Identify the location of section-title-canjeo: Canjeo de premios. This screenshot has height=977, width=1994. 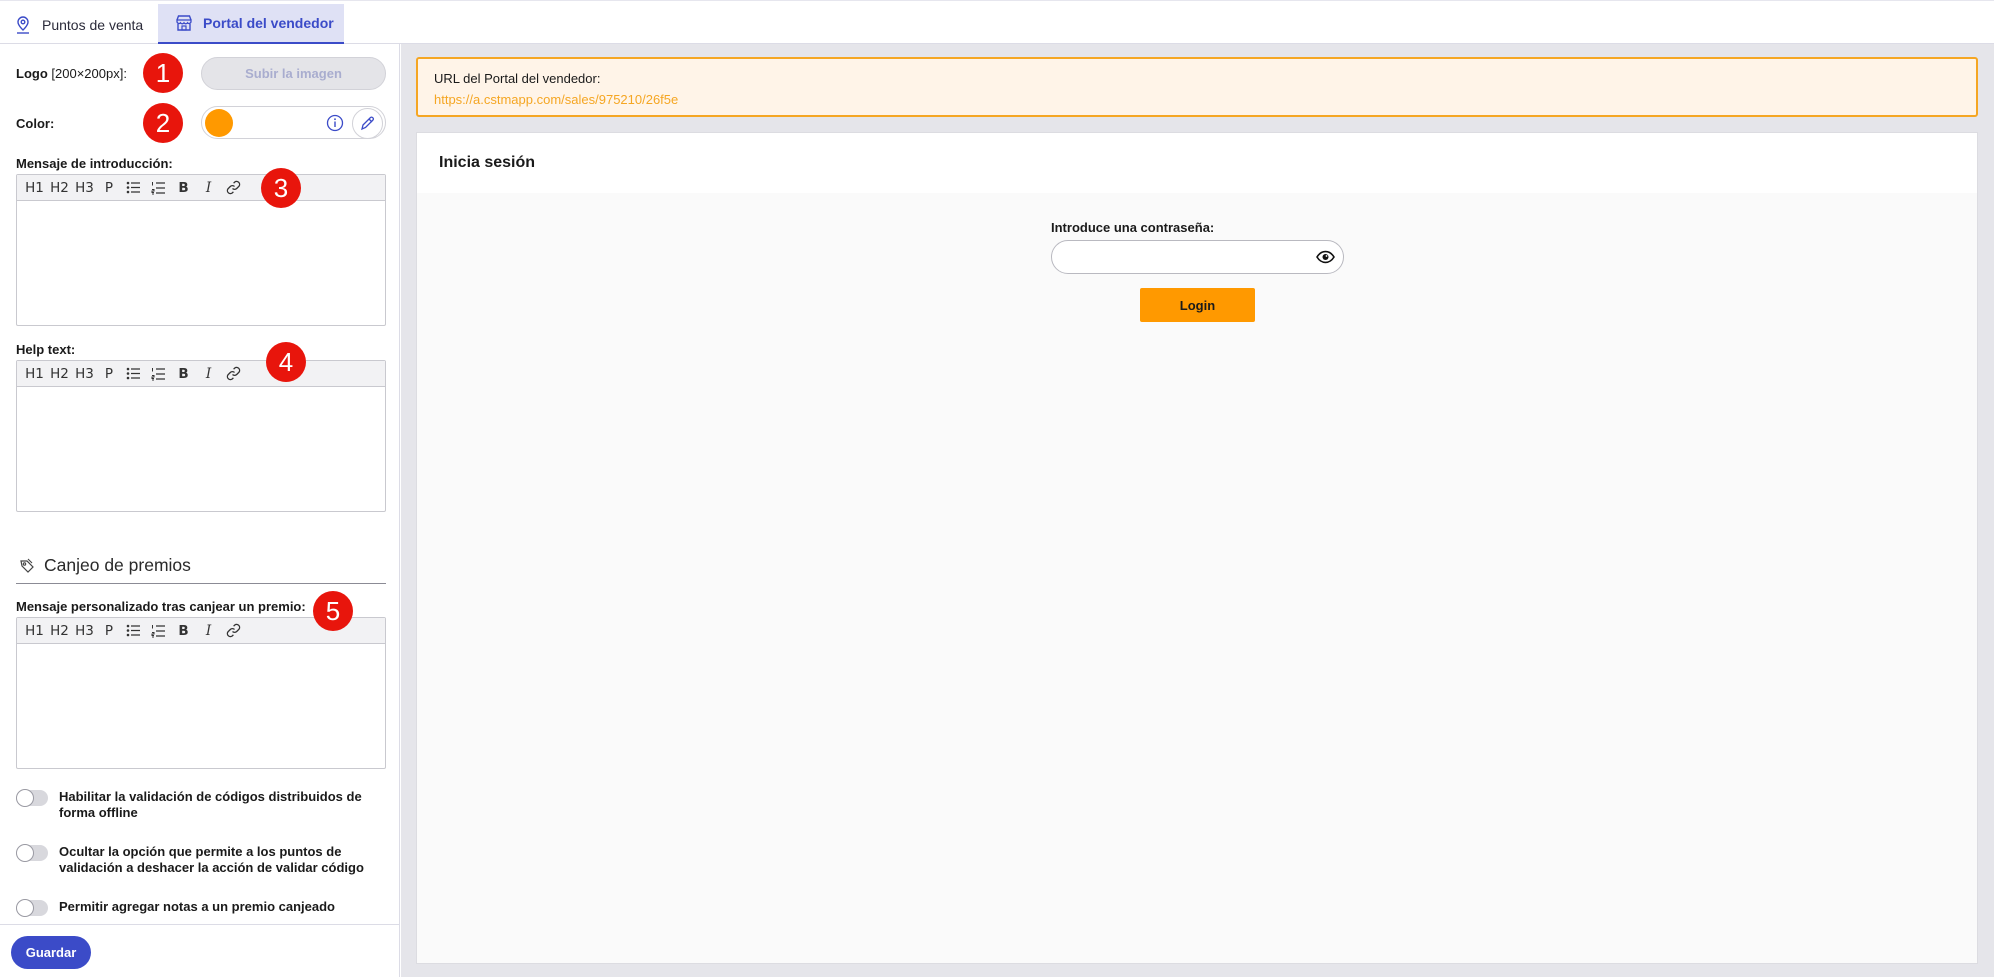
(104, 565).